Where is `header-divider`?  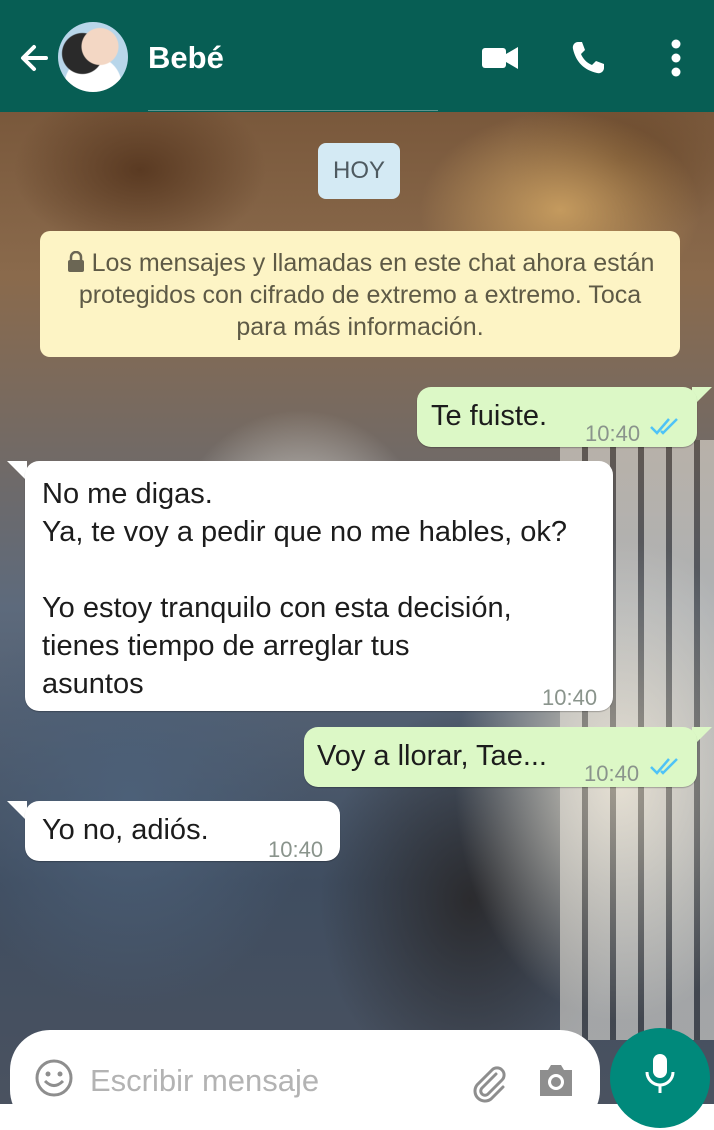
header-divider is located at coordinates (293, 110).